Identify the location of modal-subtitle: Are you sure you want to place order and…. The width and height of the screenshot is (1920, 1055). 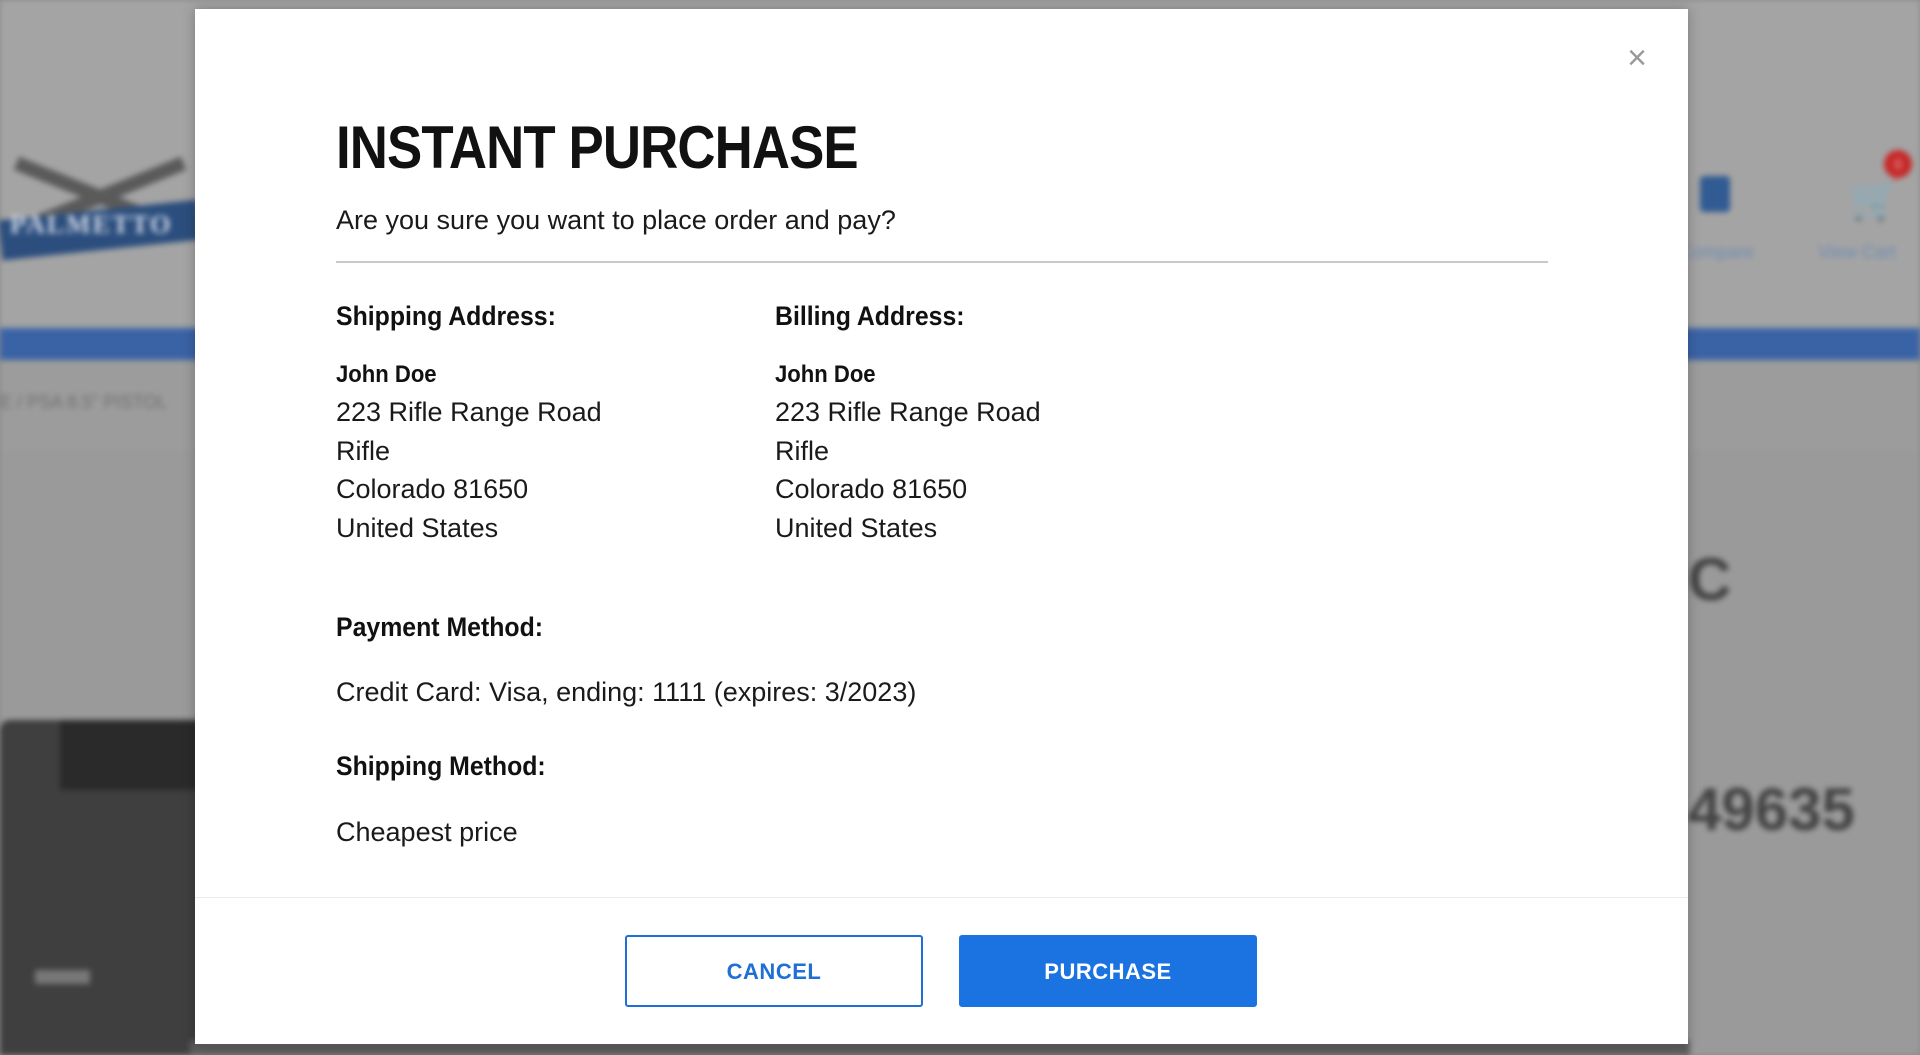
(616, 220).